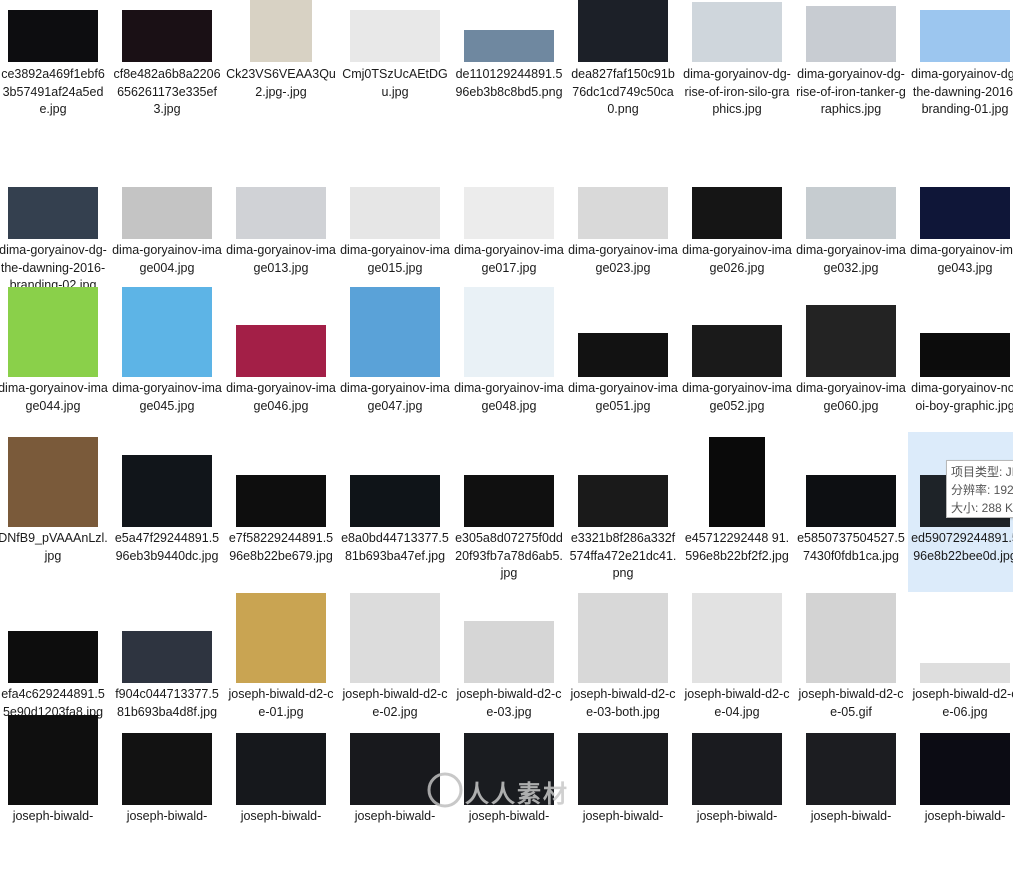 This screenshot has height=870, width=1013. I want to click on file-item: dima-goryainov-image045.jpg, so click(167, 362).